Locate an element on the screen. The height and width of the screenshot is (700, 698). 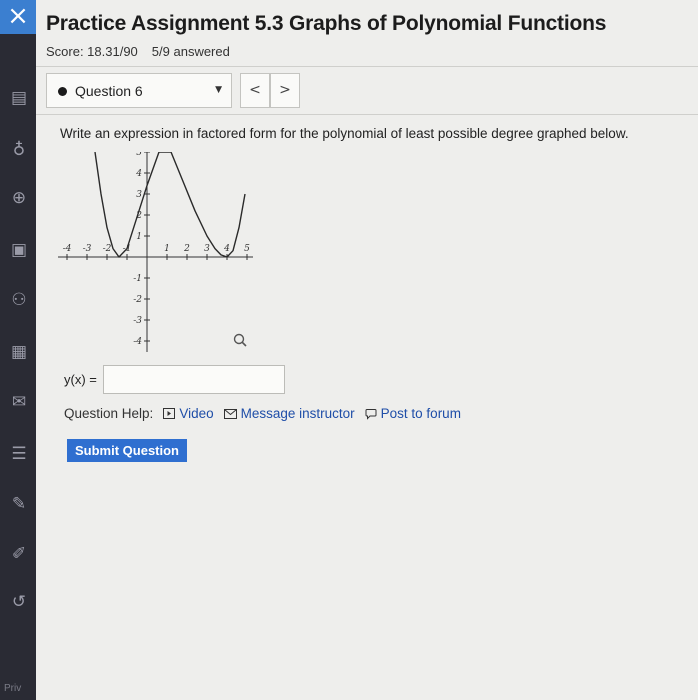
chevron-down-icon: ▼ is located at coordinates (218, 90).